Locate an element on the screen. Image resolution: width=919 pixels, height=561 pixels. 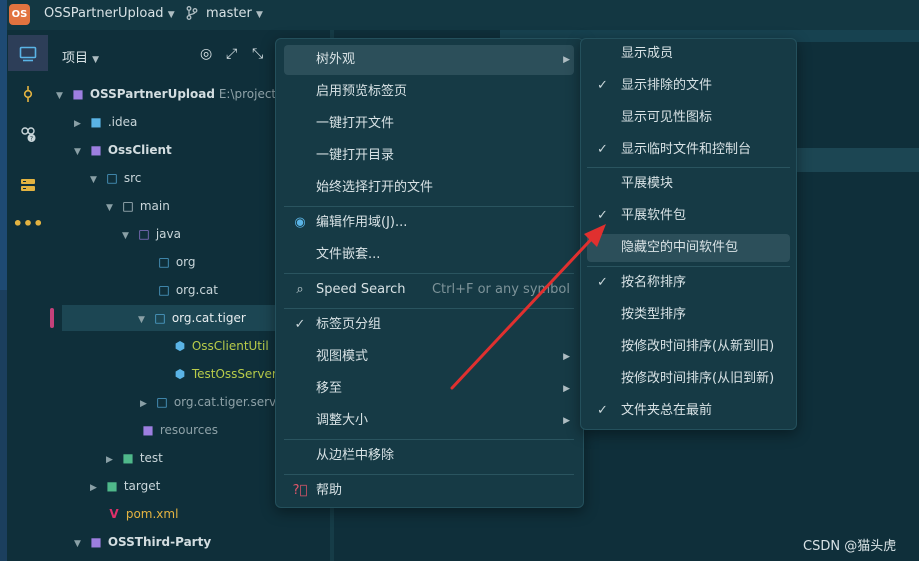
submenu-item-label: 显示排除的文件 is located at coordinates (667, 85).